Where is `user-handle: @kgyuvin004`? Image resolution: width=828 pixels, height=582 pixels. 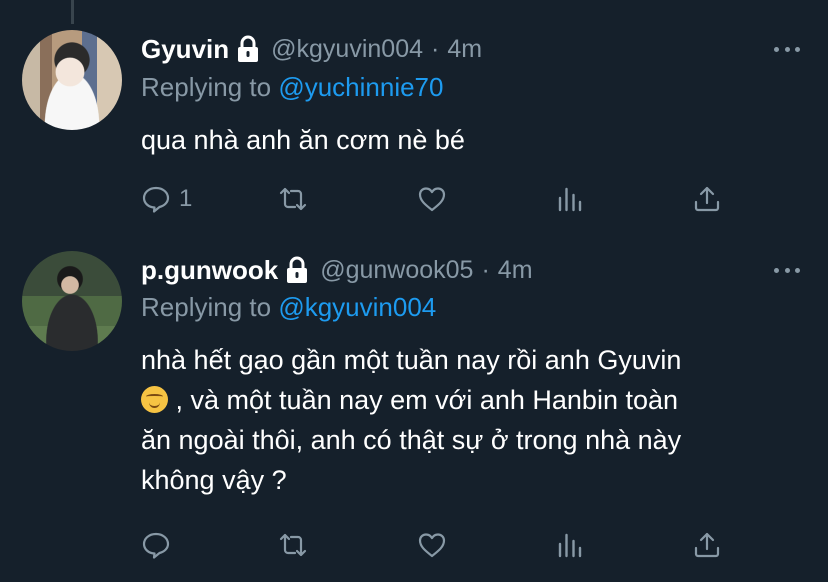 user-handle: @kgyuvin004 is located at coordinates (347, 49).